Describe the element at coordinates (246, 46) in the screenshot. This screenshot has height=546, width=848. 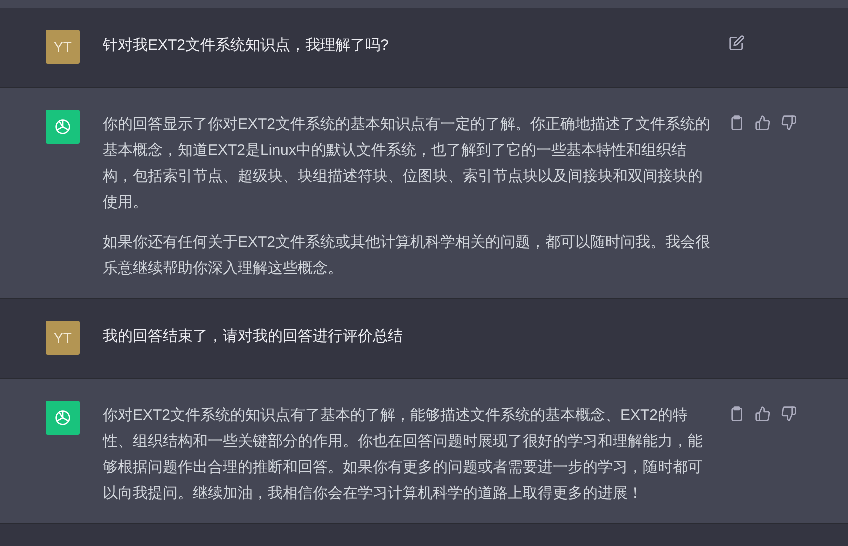
I see `message-text: 针对我EXT2文件系统知识点，我理解了吗?` at that location.